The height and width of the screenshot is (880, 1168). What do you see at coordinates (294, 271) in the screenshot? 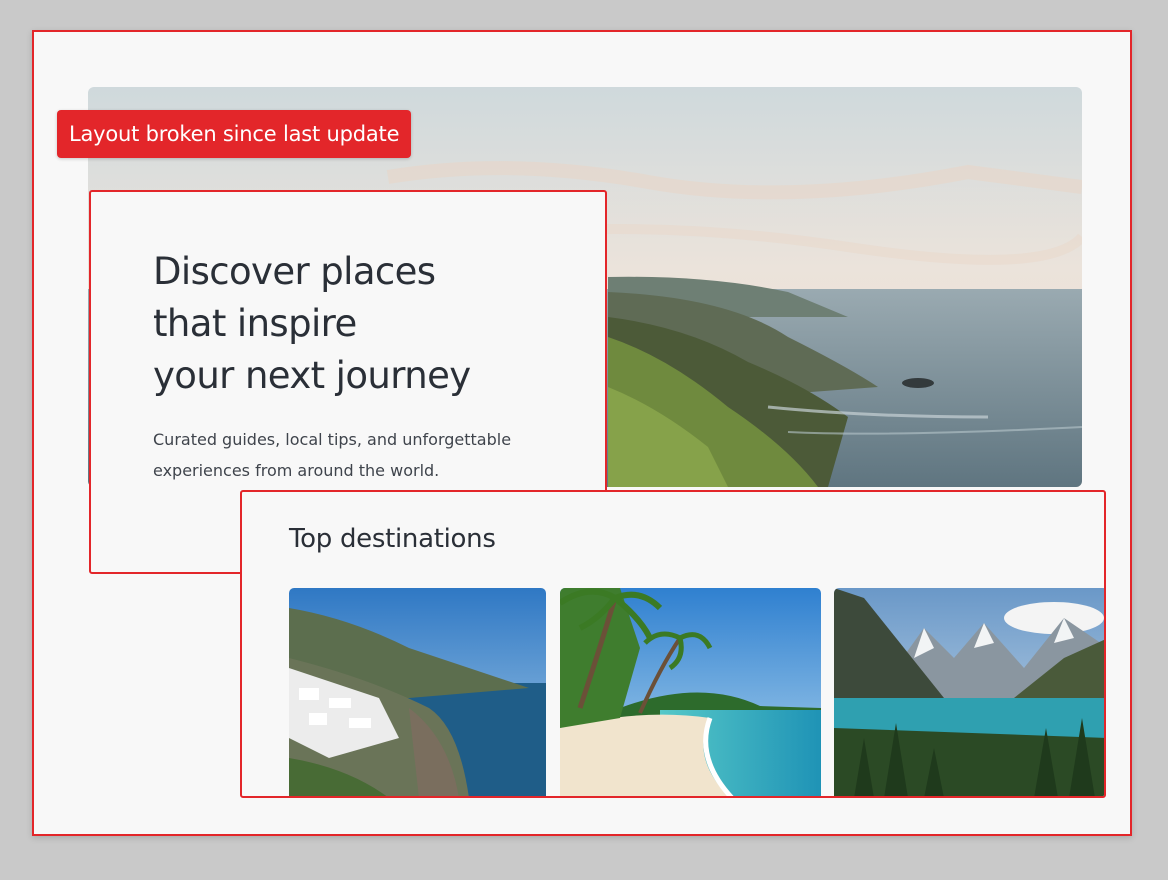
I see `title-line: Discover places` at bounding box center [294, 271].